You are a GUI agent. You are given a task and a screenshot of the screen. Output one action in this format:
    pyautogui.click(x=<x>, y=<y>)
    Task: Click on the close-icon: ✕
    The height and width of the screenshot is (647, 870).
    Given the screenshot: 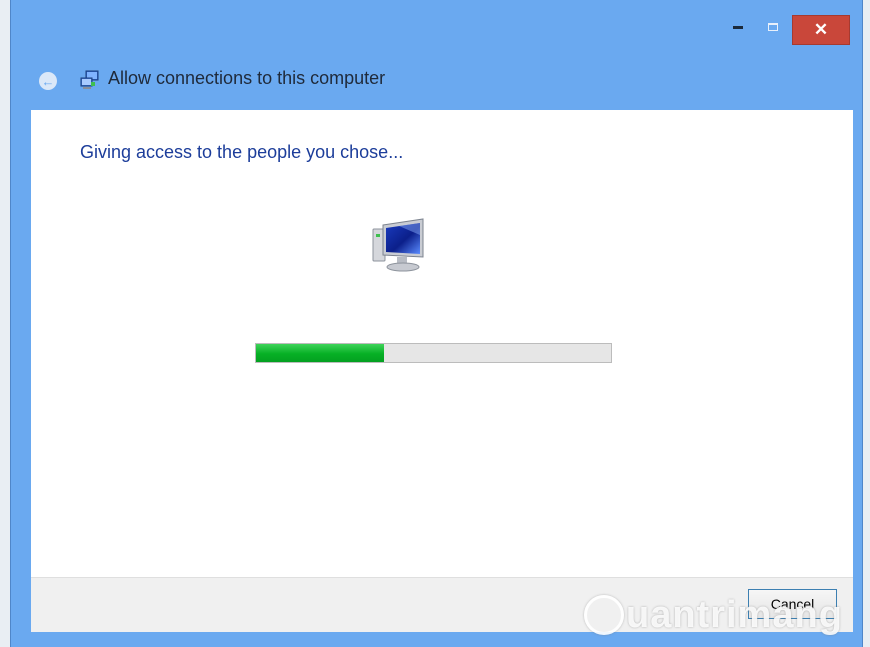 What is the action you would take?
    pyautogui.click(x=821, y=29)
    